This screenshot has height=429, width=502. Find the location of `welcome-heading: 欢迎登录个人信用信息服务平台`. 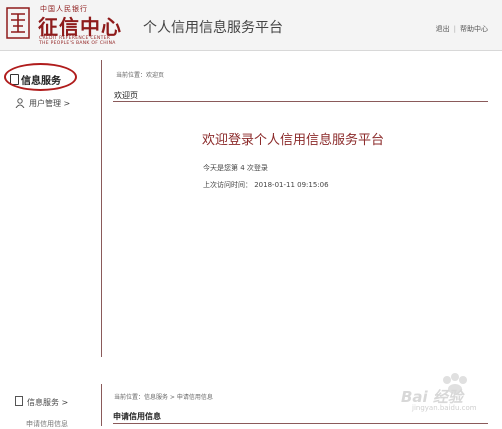

welcome-heading: 欢迎登录个人信用信息服务平台 is located at coordinates (293, 140).